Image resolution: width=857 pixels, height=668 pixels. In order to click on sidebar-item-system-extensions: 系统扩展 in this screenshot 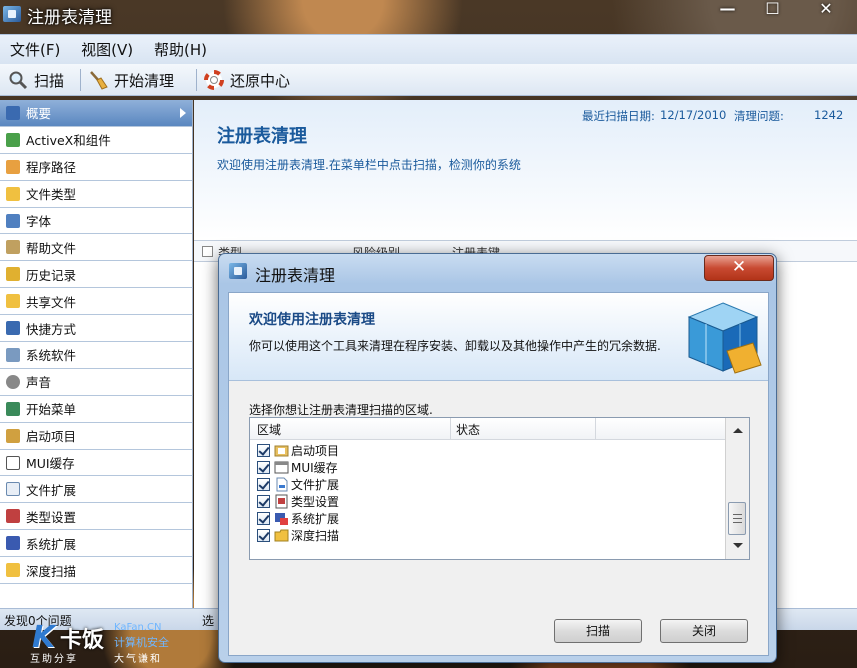, I will do `click(96, 544)`.